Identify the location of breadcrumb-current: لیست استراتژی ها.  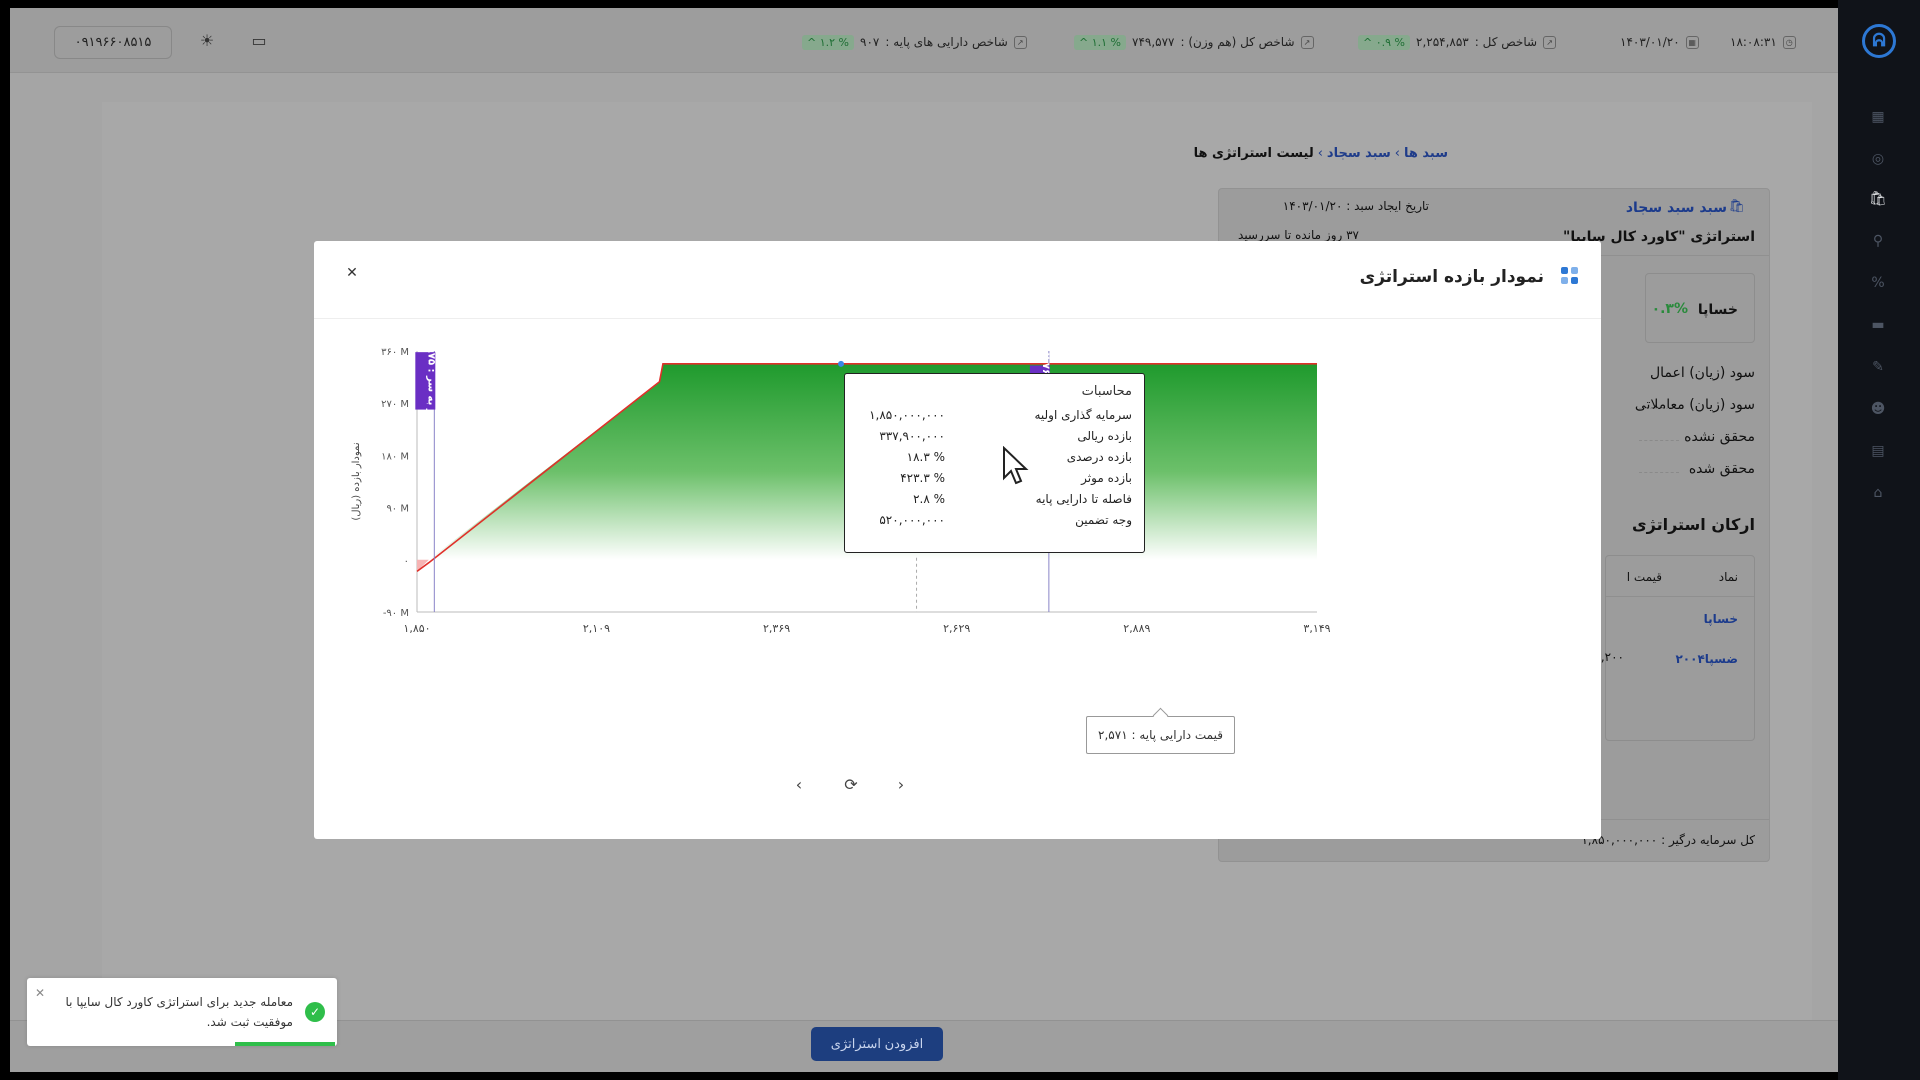
(1253, 153).